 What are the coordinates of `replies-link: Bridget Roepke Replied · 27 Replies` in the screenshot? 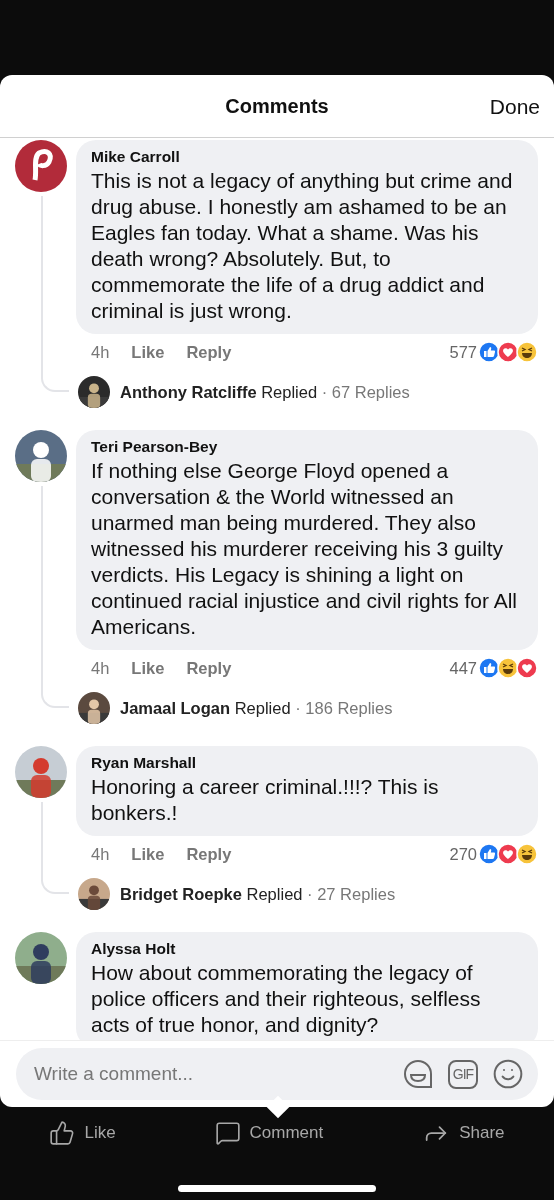 It's located at (258, 894).